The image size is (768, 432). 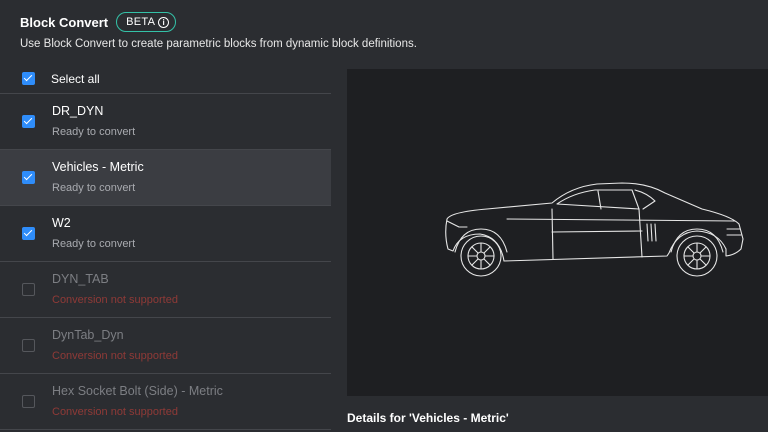 What do you see at coordinates (165, 79) in the screenshot?
I see `select-all-row: Select all` at bounding box center [165, 79].